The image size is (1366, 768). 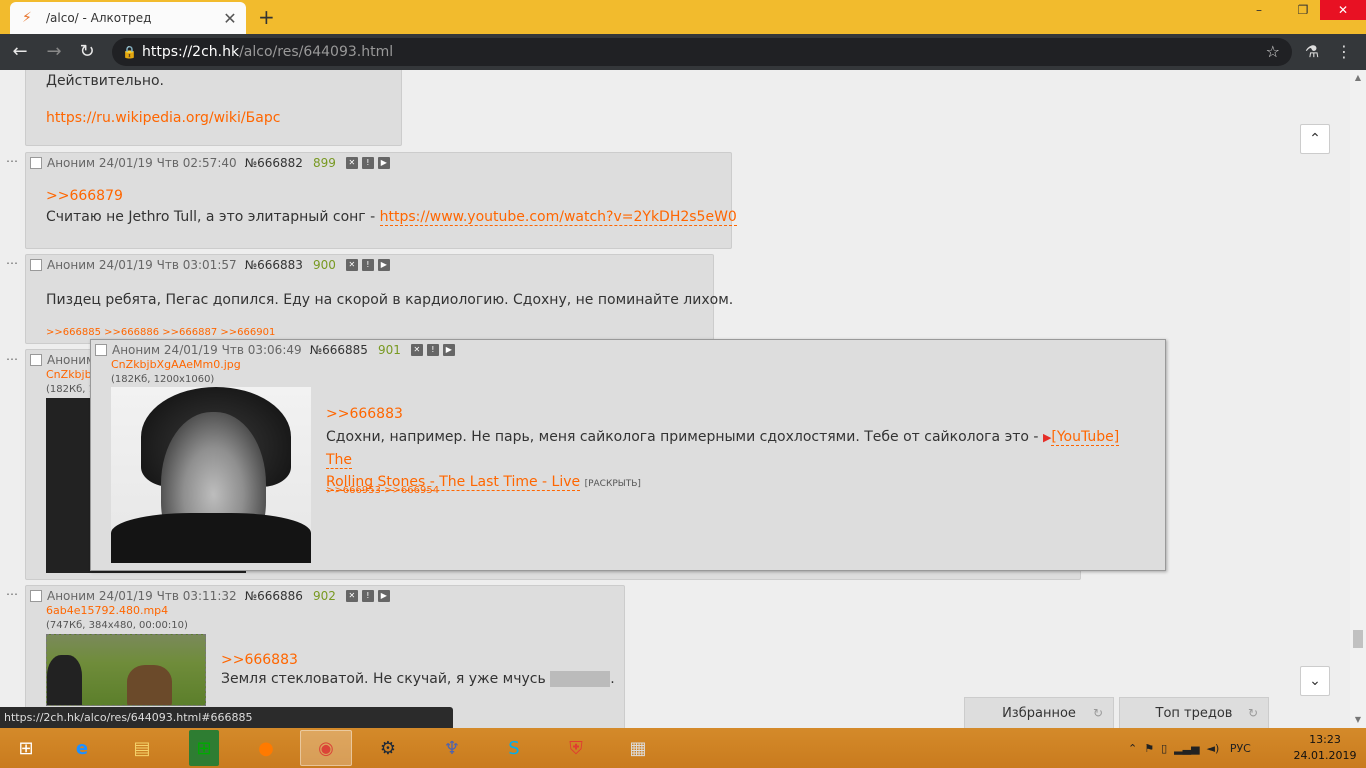 What do you see at coordinates (1259, 10) in the screenshot?
I see `minimize-button: –` at bounding box center [1259, 10].